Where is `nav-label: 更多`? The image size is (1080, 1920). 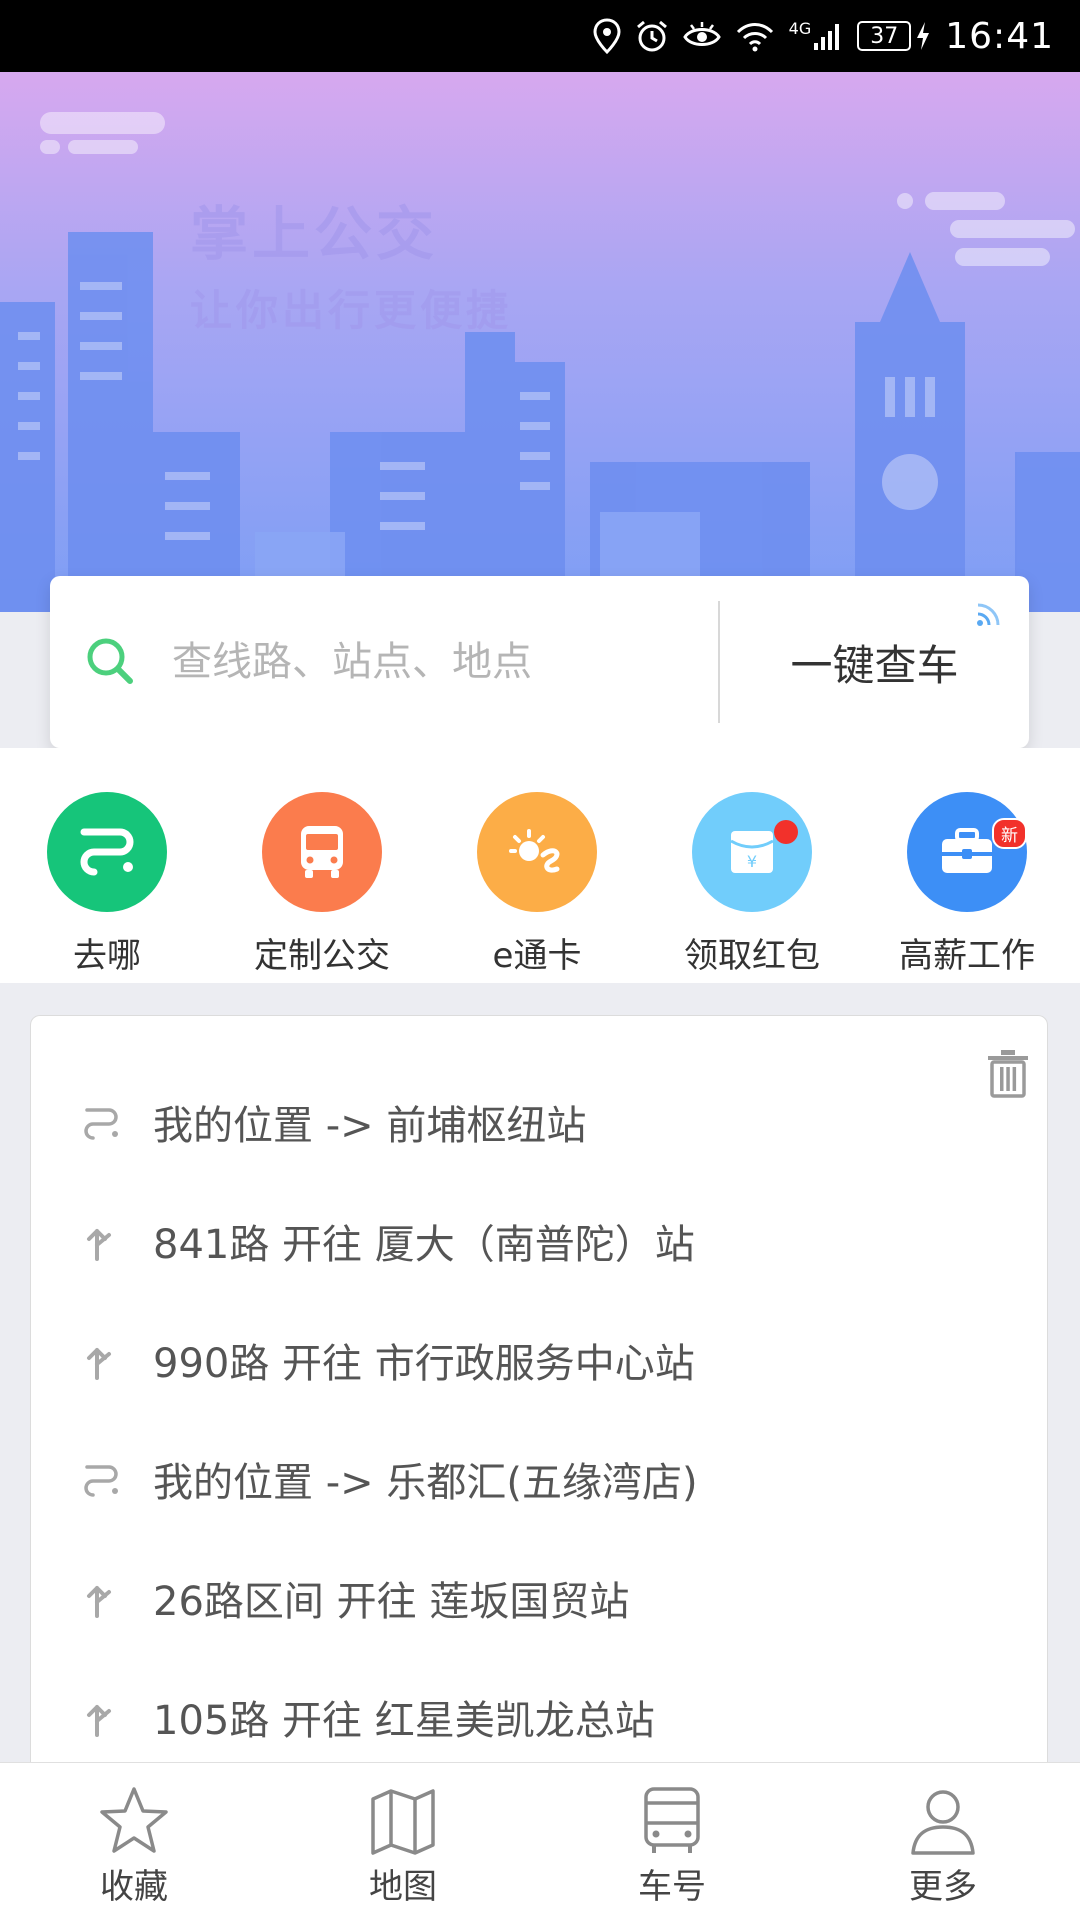
nav-label: 更多 is located at coordinates (943, 1887).